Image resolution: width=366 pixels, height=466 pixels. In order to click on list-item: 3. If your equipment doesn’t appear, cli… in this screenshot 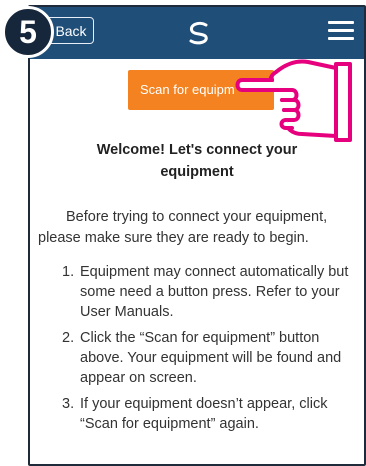, I will do `click(200, 414)`.